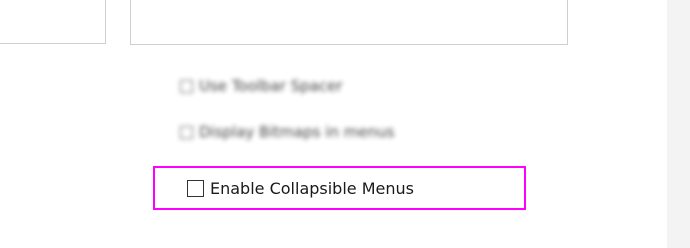  Describe the element at coordinates (297, 132) in the screenshot. I see `blurred-option-2-label: Display Bitmaps in menus` at that location.